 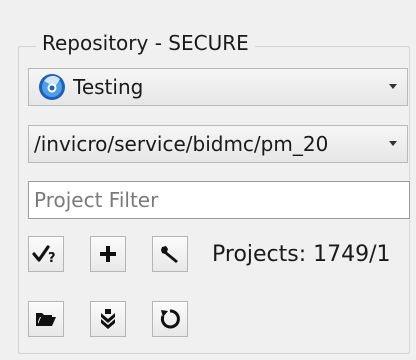 What do you see at coordinates (52, 87) in the screenshot?
I see `blue-circular-logo-icon` at bounding box center [52, 87].